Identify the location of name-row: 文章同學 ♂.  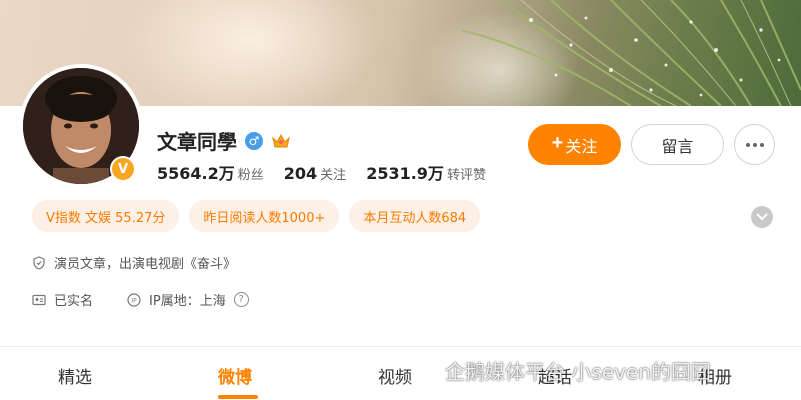
(224, 140).